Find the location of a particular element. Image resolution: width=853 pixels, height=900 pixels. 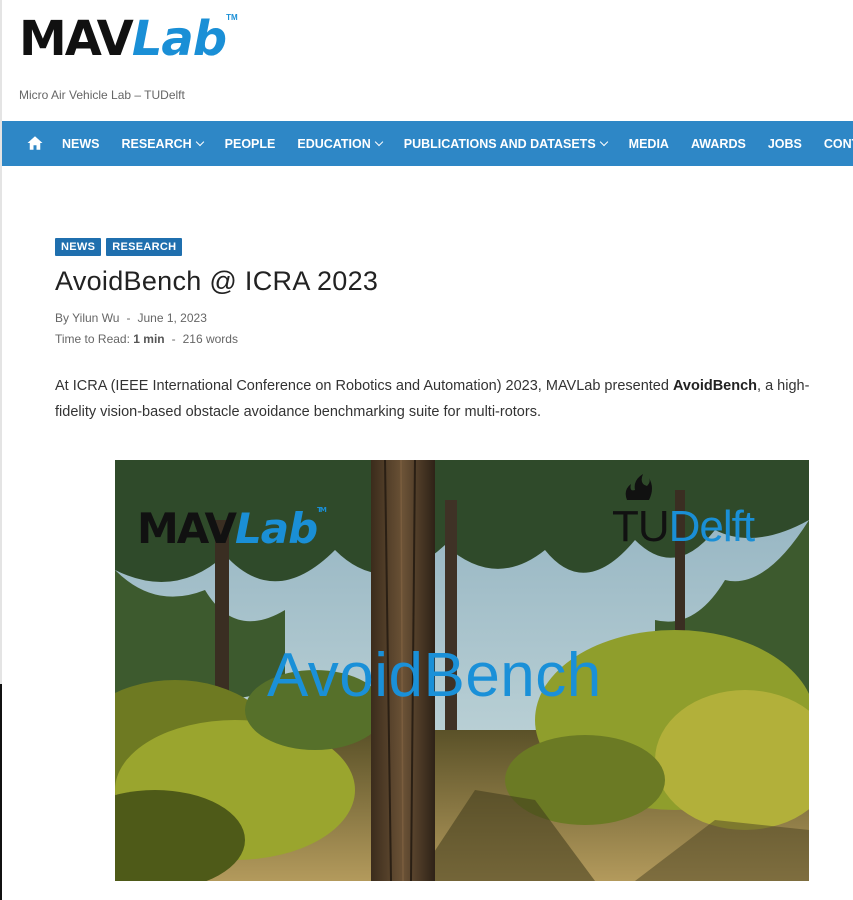

article-byline: By Yilun Wu - June 1, 2023 is located at coordinates (131, 318).